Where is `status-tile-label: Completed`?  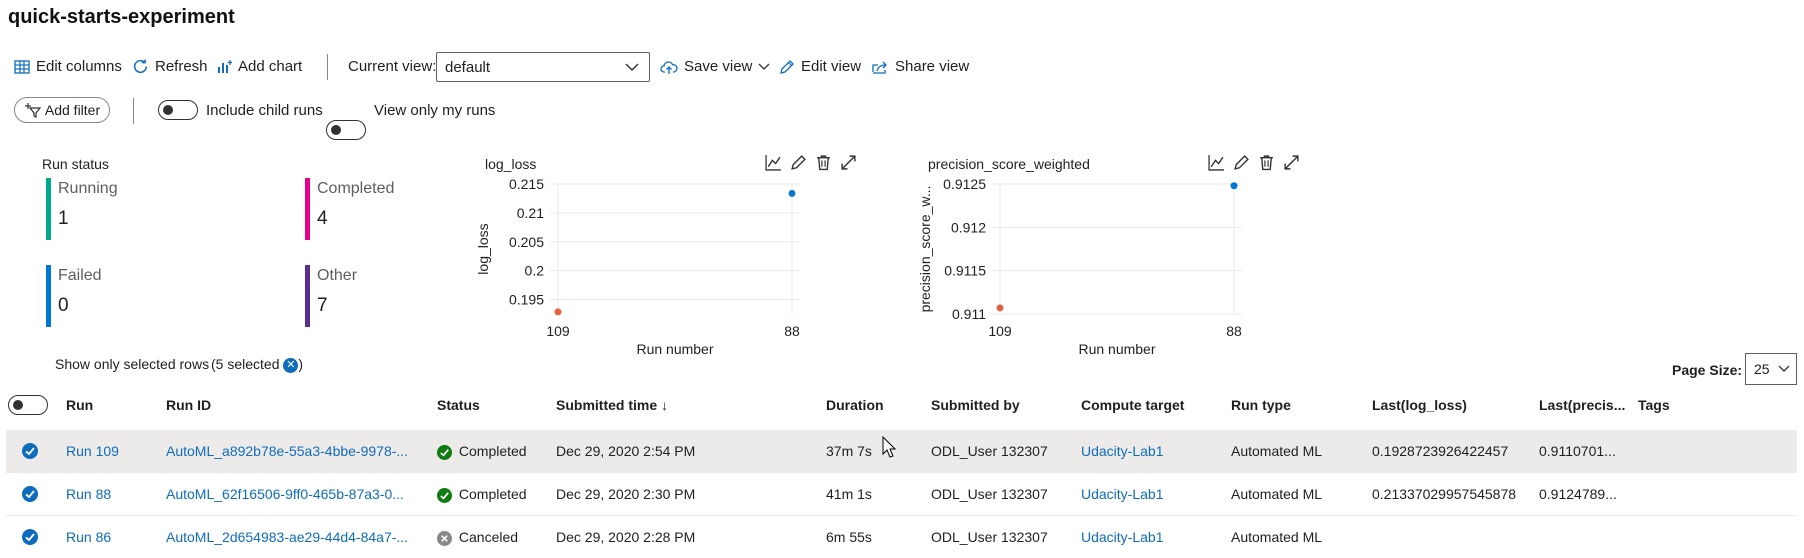
status-tile-label: Completed is located at coordinates (356, 188).